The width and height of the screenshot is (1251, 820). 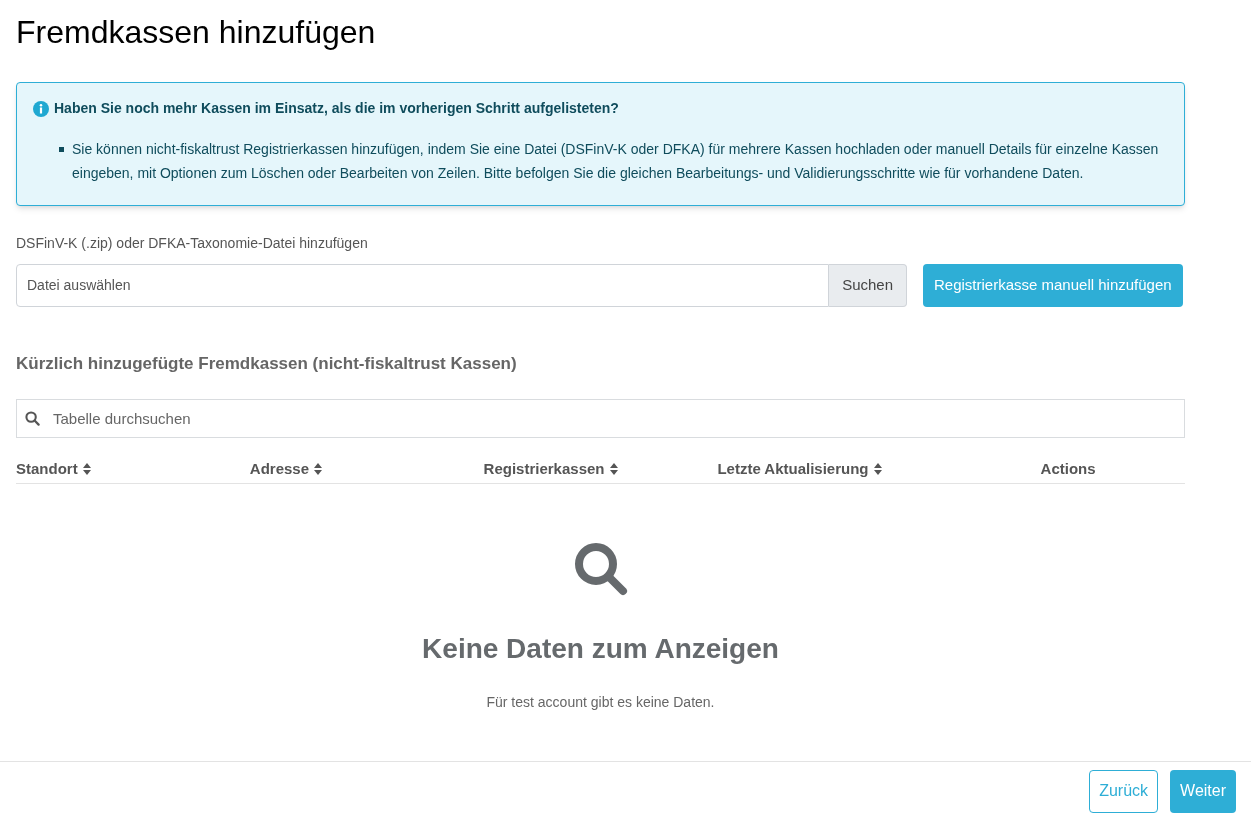 What do you see at coordinates (336, 108) in the screenshot?
I see `alert-heading: Haben Sie noch mehr Kassen im Einsatz, als die im vorherigen Schritt aufgelisteten?` at bounding box center [336, 108].